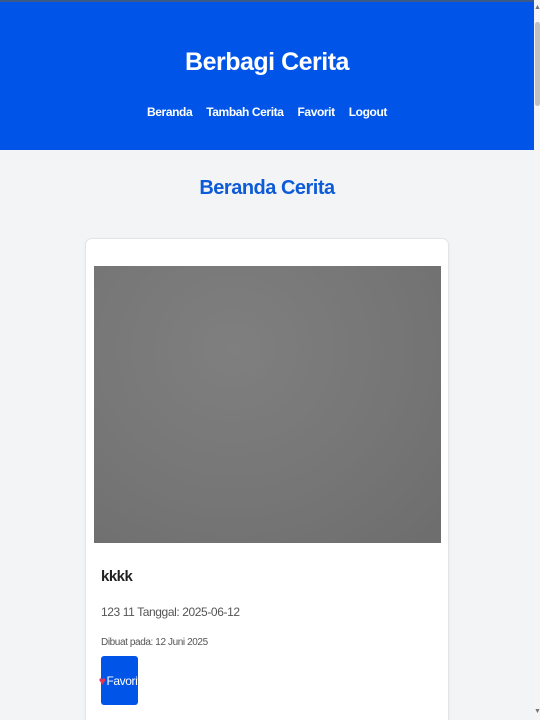 The width and height of the screenshot is (540, 720). I want to click on page-scrollbar: ▲ ▼, so click(537, 360).